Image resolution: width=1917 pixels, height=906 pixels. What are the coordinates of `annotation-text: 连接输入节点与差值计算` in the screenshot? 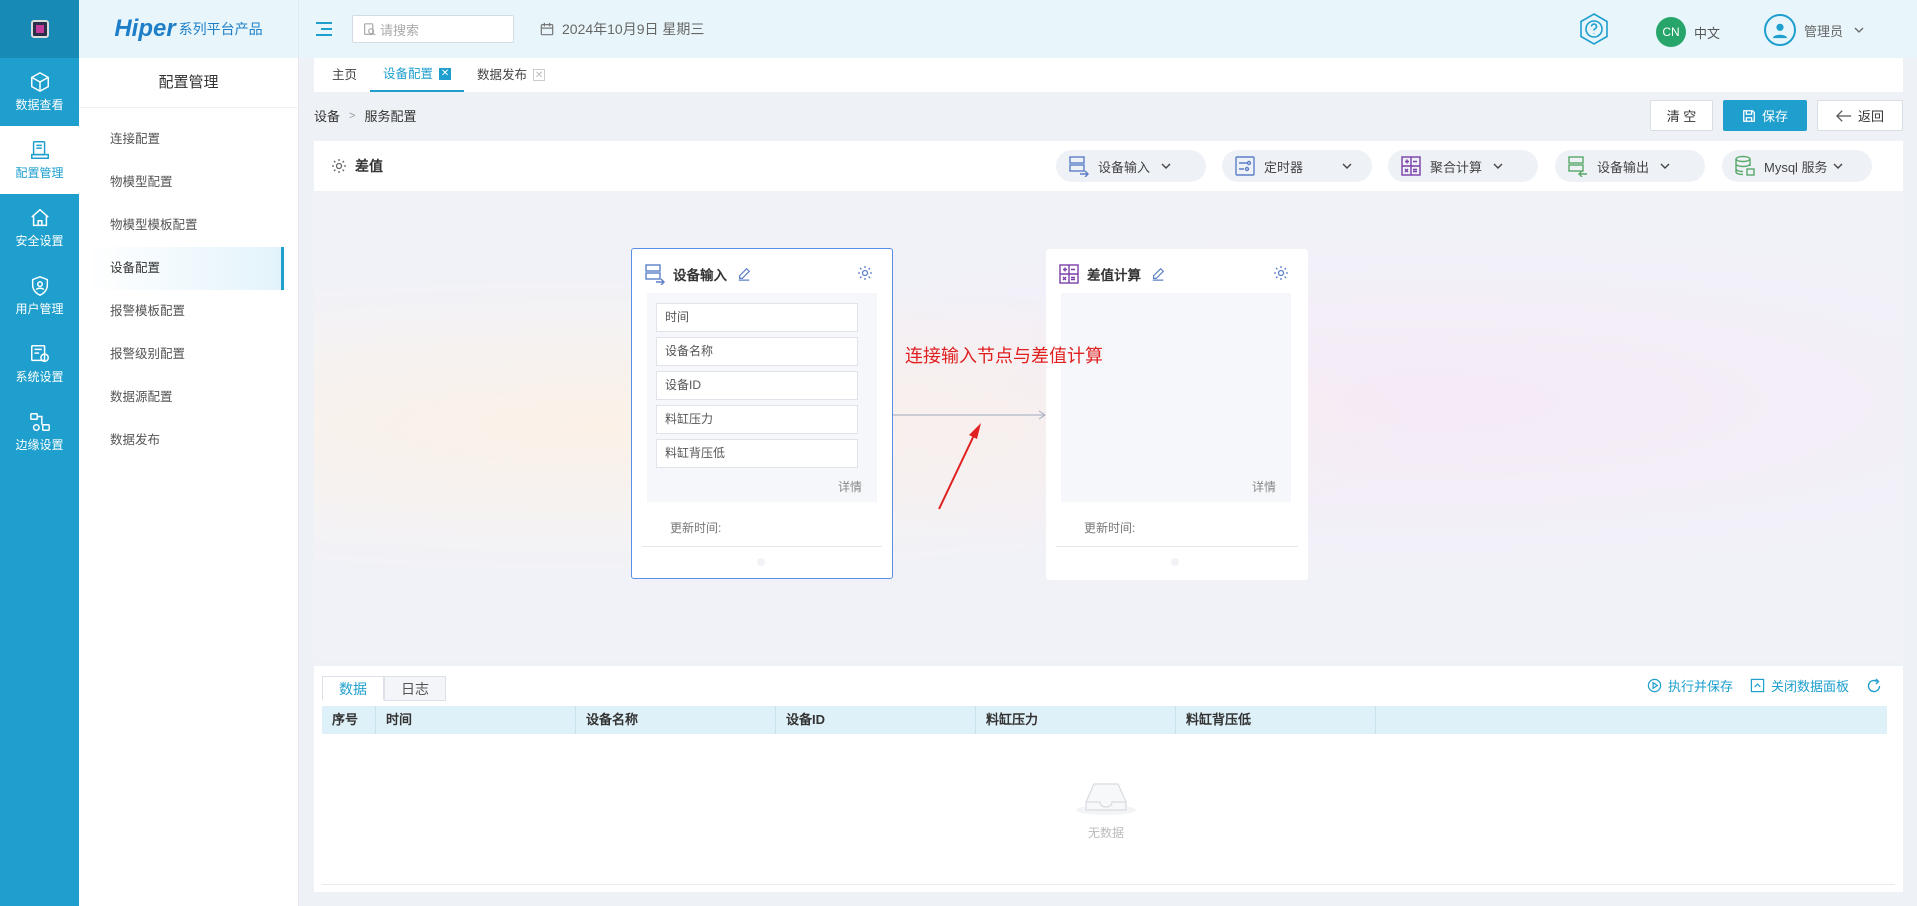 It's located at (1004, 356).